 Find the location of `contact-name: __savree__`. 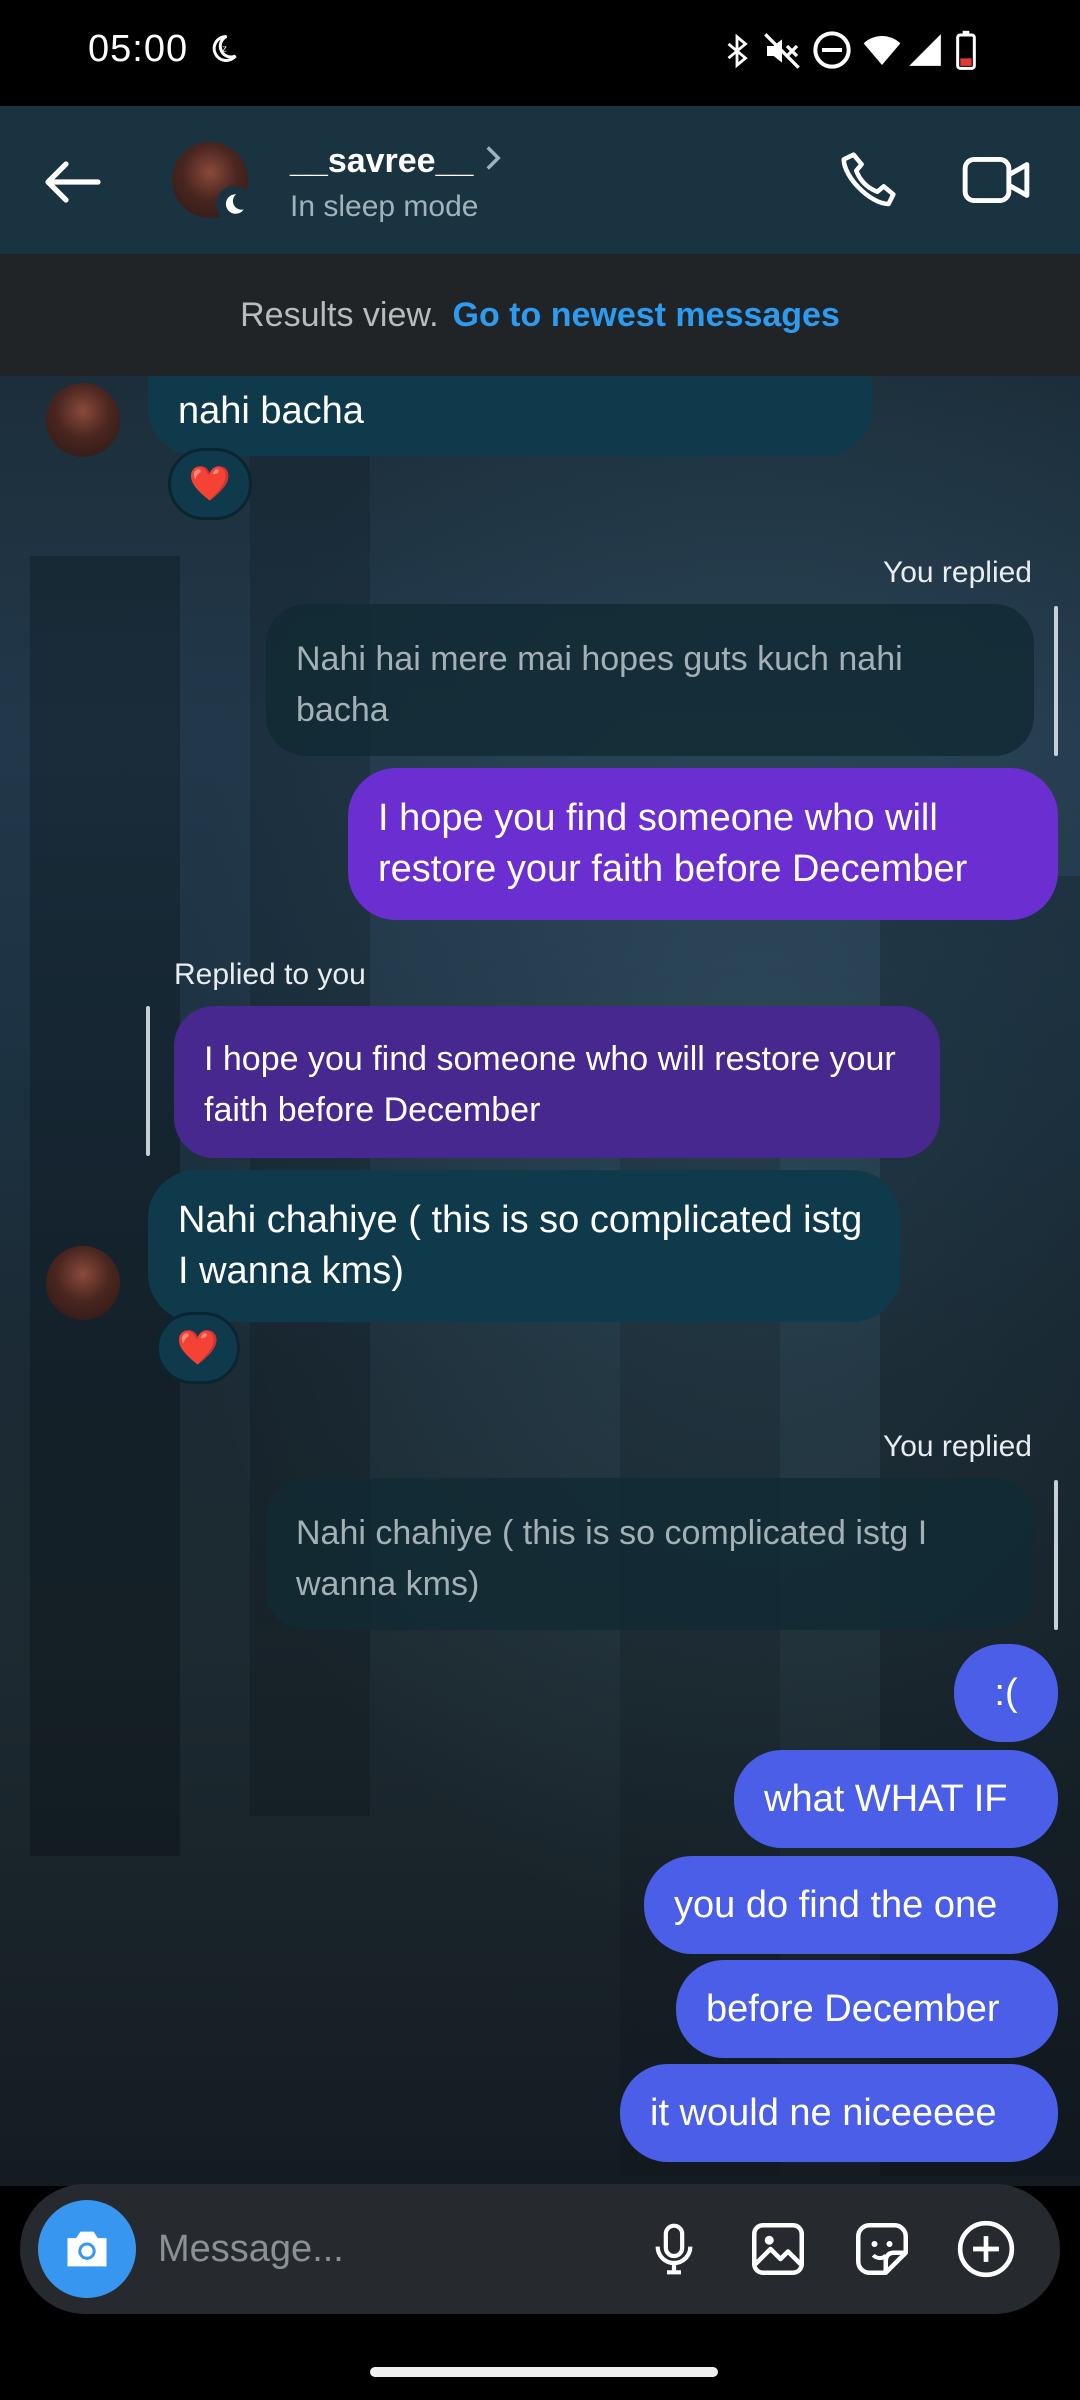

contact-name: __savree__ is located at coordinates (381, 161).